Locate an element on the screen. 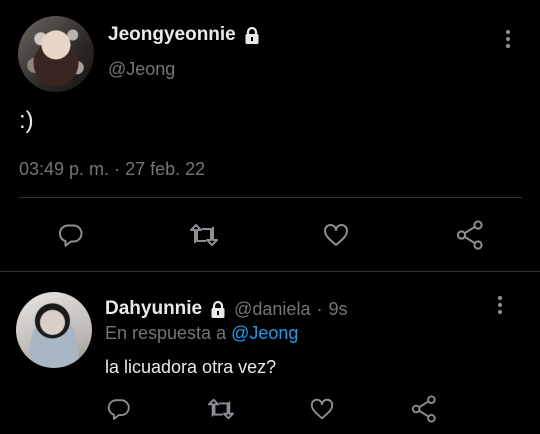 The height and width of the screenshot is (434, 540). reply-handle: @daniela is located at coordinates (272, 309).